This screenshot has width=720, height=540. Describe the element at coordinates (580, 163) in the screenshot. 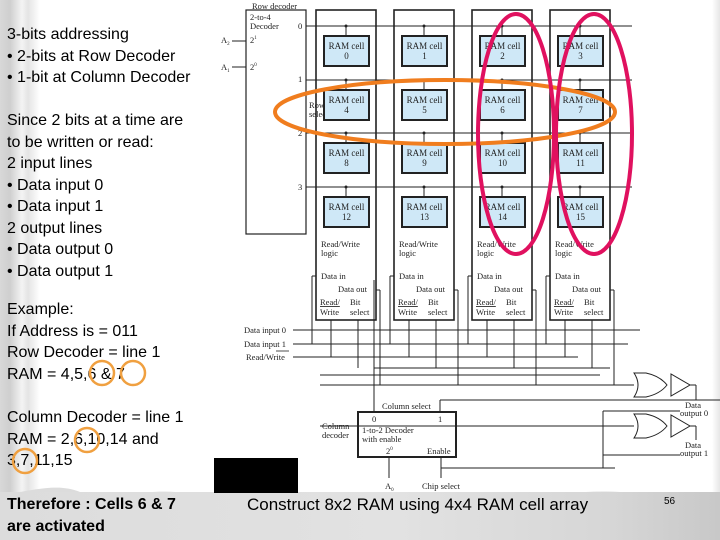

I see `ram-cell-number: 11` at that location.